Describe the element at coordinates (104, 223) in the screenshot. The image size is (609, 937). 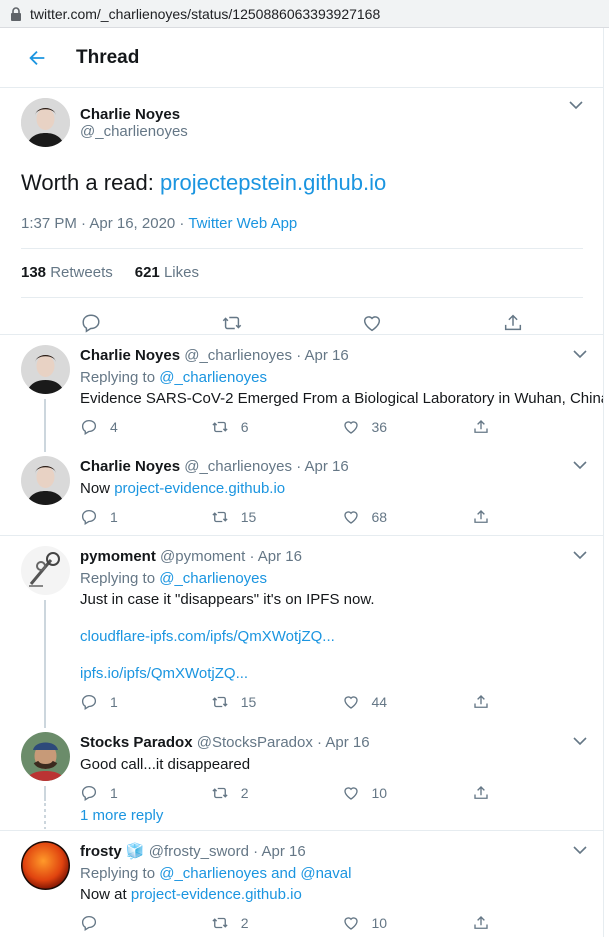
I see `tweet-timestamp: 1:37 PM · Apr 16, 2020 ·` at that location.